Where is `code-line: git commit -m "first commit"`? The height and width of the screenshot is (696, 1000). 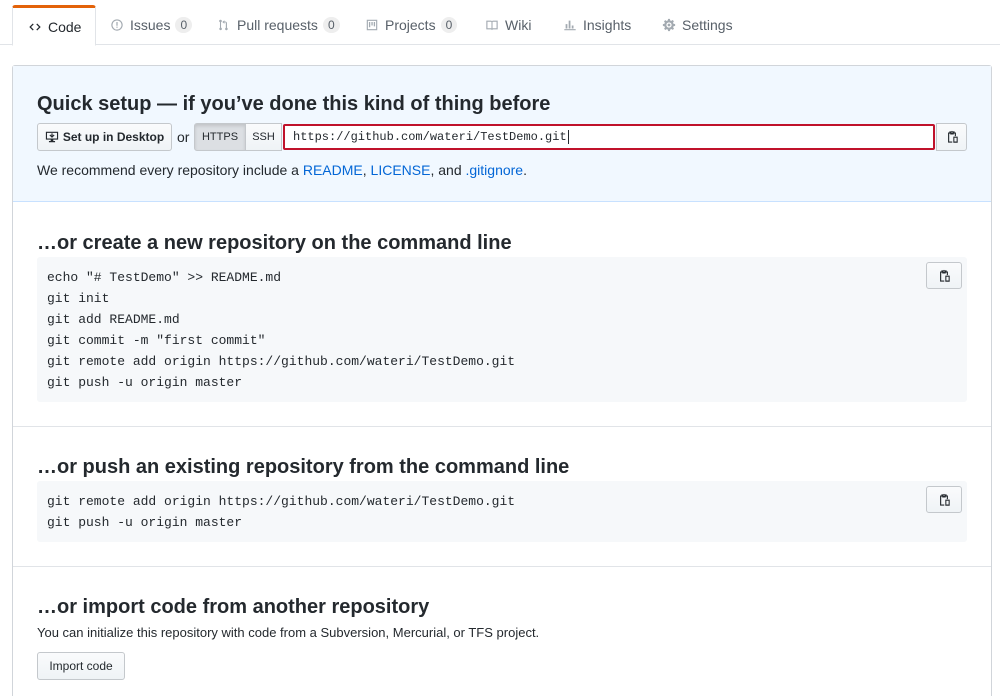
code-line: git commit -m "first commit" is located at coordinates (156, 340).